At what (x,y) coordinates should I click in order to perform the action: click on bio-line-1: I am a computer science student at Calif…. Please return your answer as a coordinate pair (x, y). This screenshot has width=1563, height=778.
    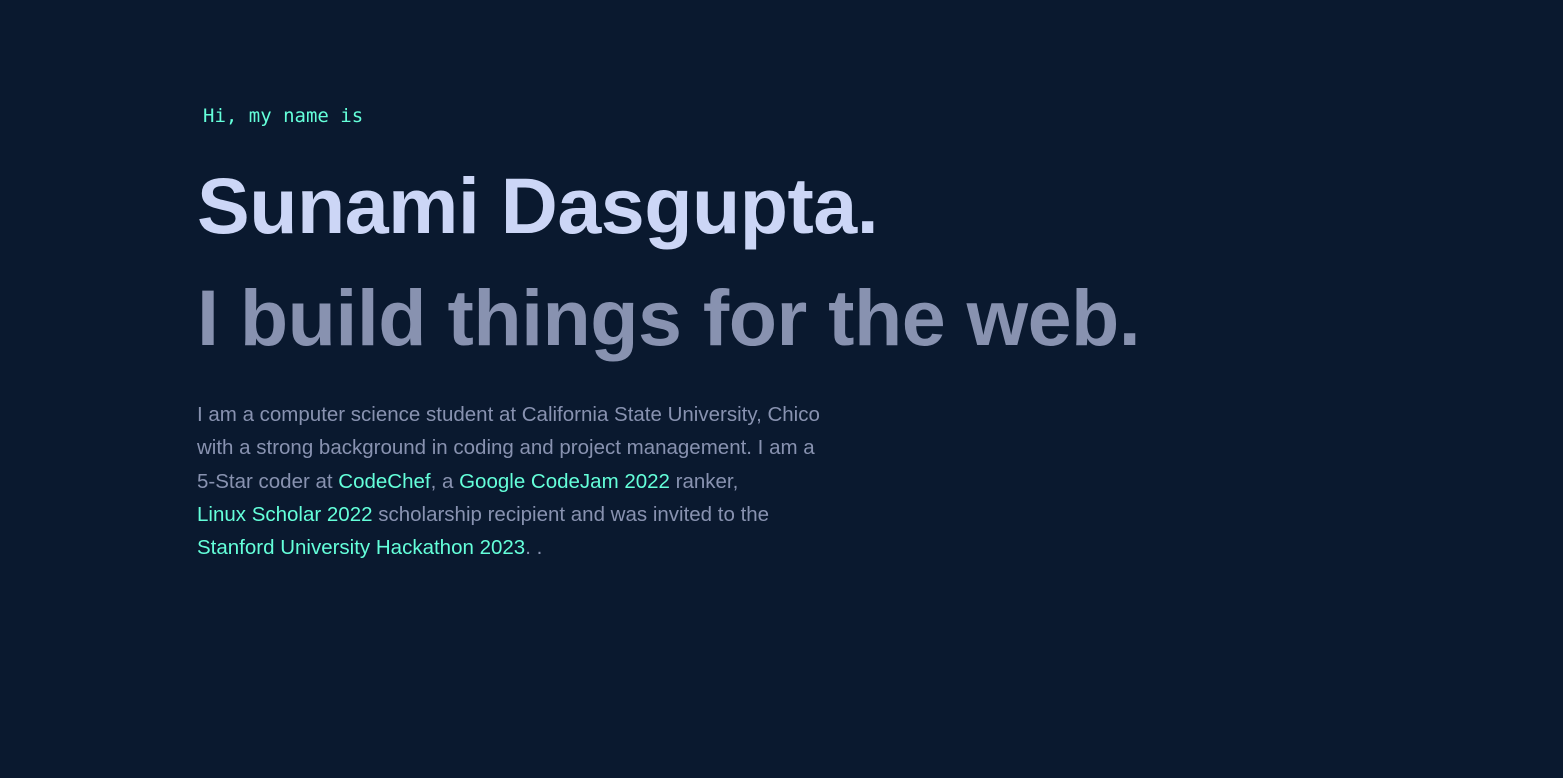
    Looking at the image, I should click on (508, 414).